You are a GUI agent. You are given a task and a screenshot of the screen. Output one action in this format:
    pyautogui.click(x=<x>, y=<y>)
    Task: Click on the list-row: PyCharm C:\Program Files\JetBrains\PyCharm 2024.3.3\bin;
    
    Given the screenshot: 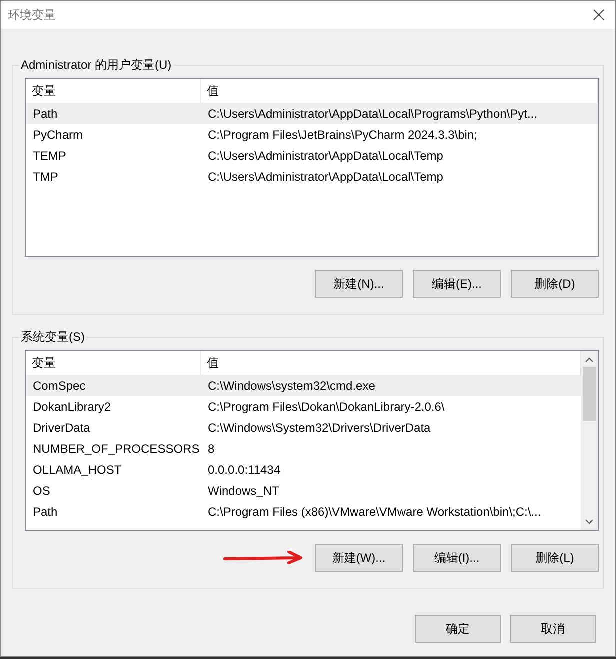 What is the action you would take?
    pyautogui.click(x=312, y=134)
    